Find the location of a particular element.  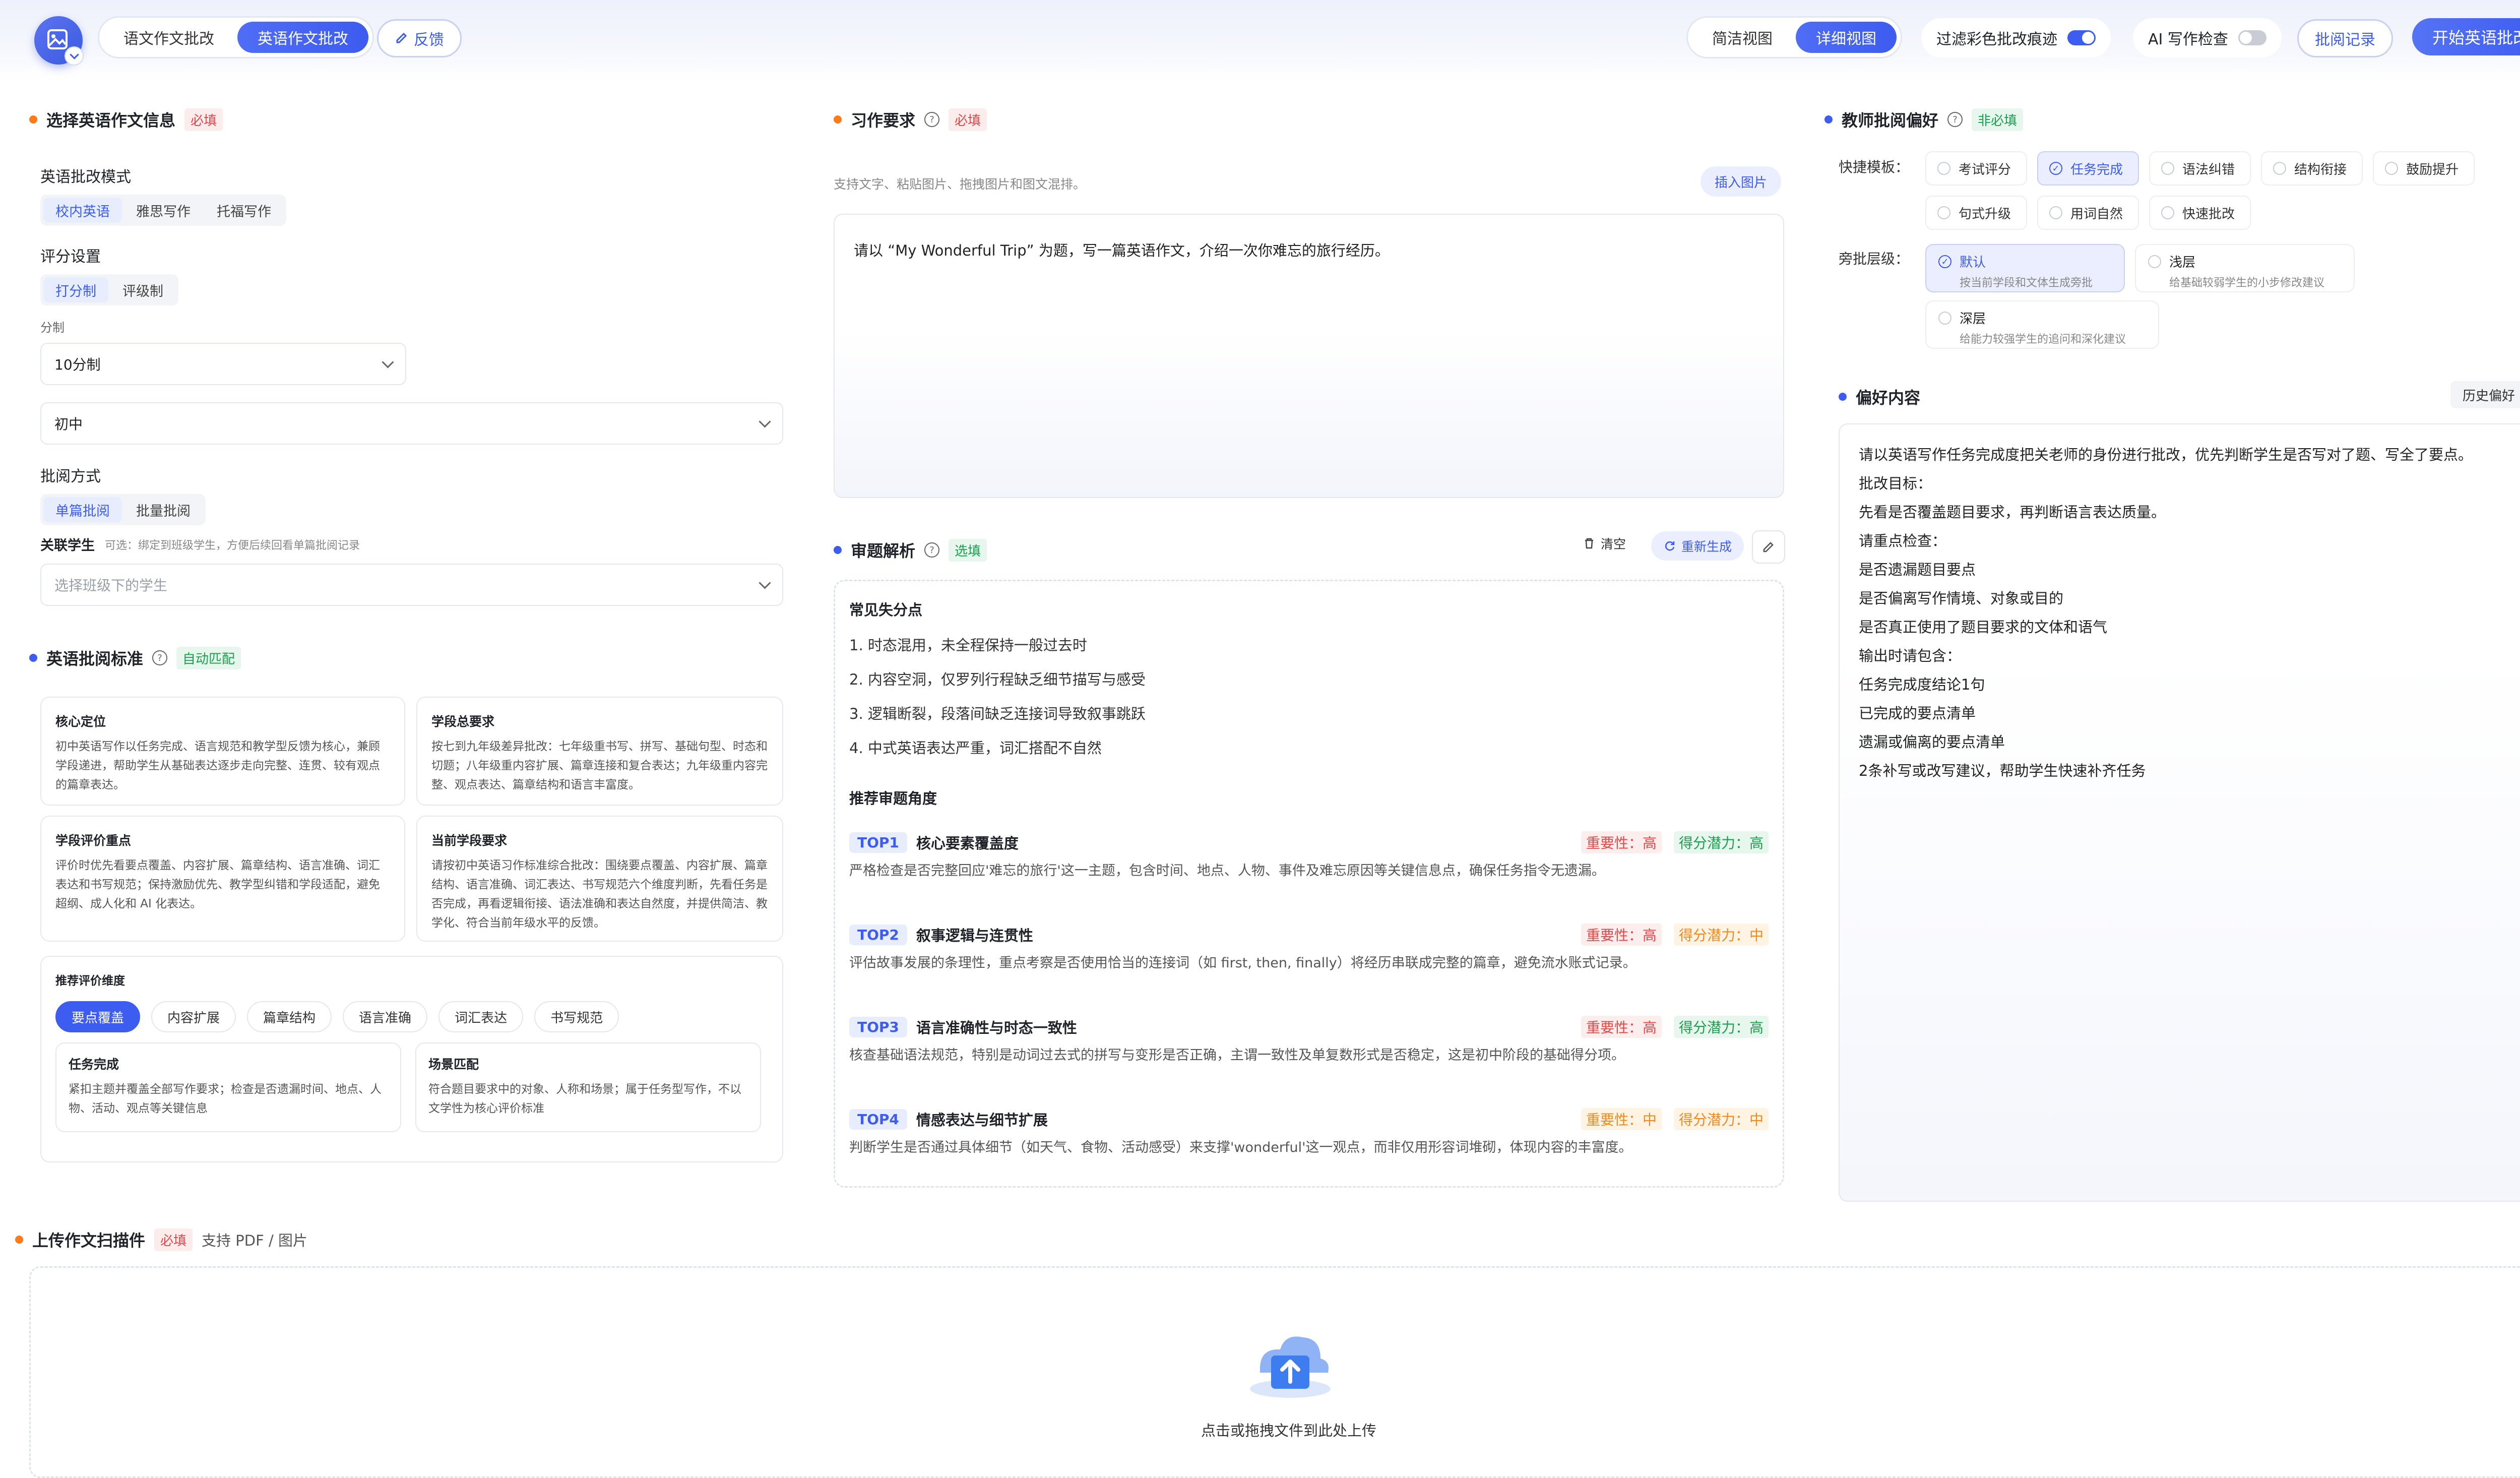

tab-points: 打分制 is located at coordinates (76, 289).